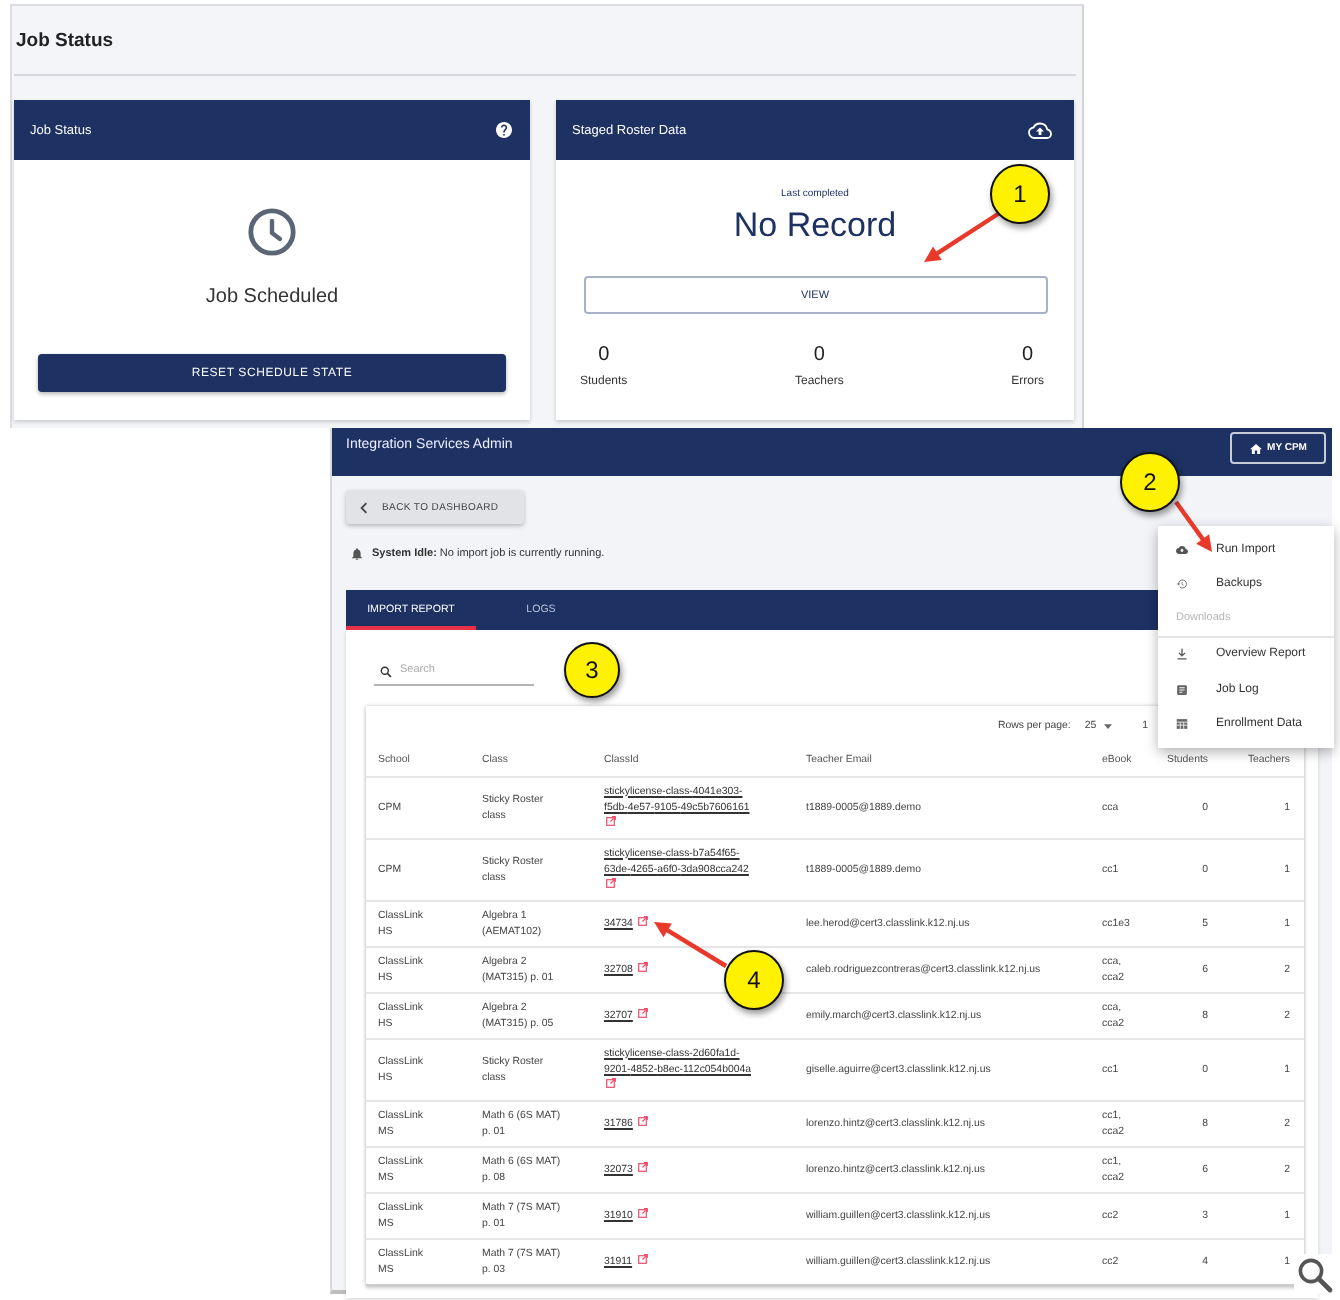 This screenshot has height=1300, width=1340. Describe the element at coordinates (272, 232) in the screenshot. I see `clock-icon` at that location.